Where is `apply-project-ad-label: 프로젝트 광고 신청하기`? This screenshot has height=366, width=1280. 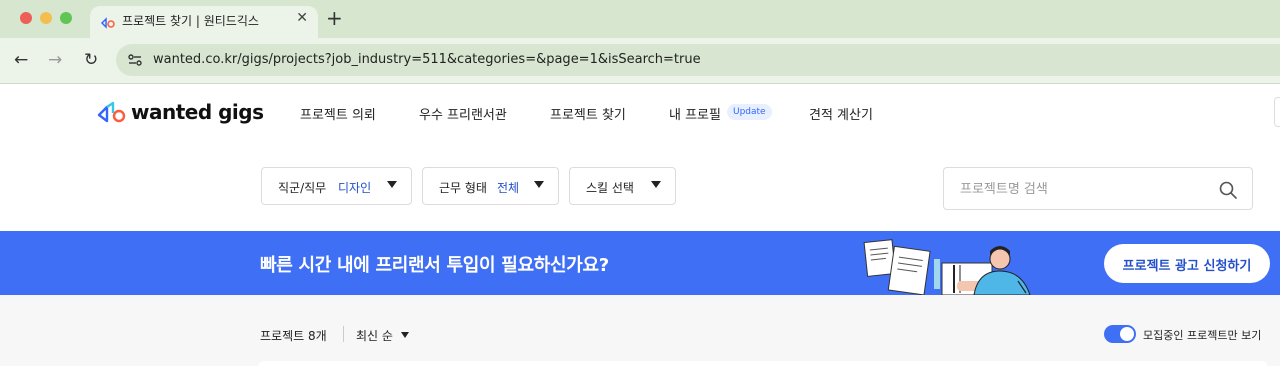
apply-project-ad-label: 프로젝트 광고 신청하기 is located at coordinates (1187, 266).